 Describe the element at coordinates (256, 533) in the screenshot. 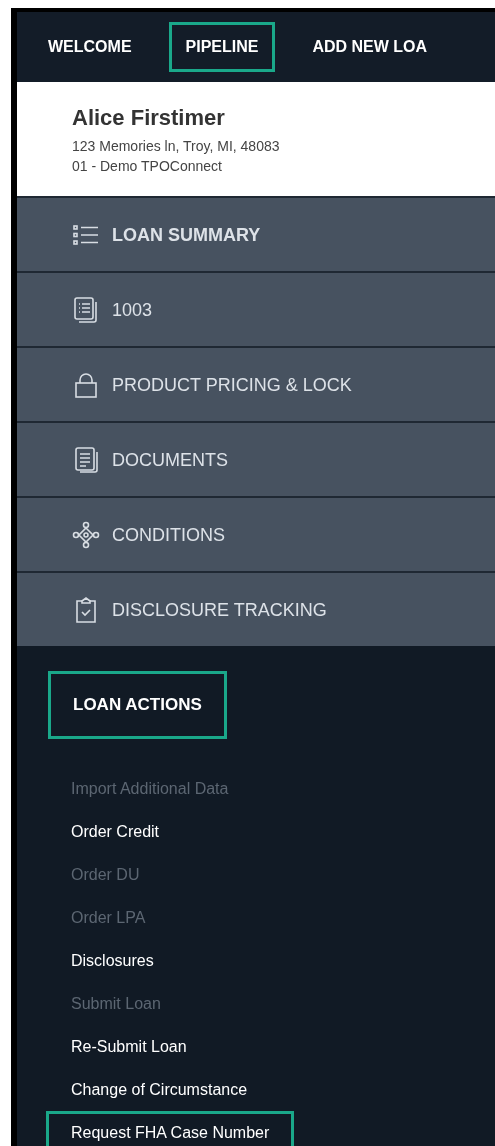

I see `sidebar-menu-item: CONDITIONS` at that location.